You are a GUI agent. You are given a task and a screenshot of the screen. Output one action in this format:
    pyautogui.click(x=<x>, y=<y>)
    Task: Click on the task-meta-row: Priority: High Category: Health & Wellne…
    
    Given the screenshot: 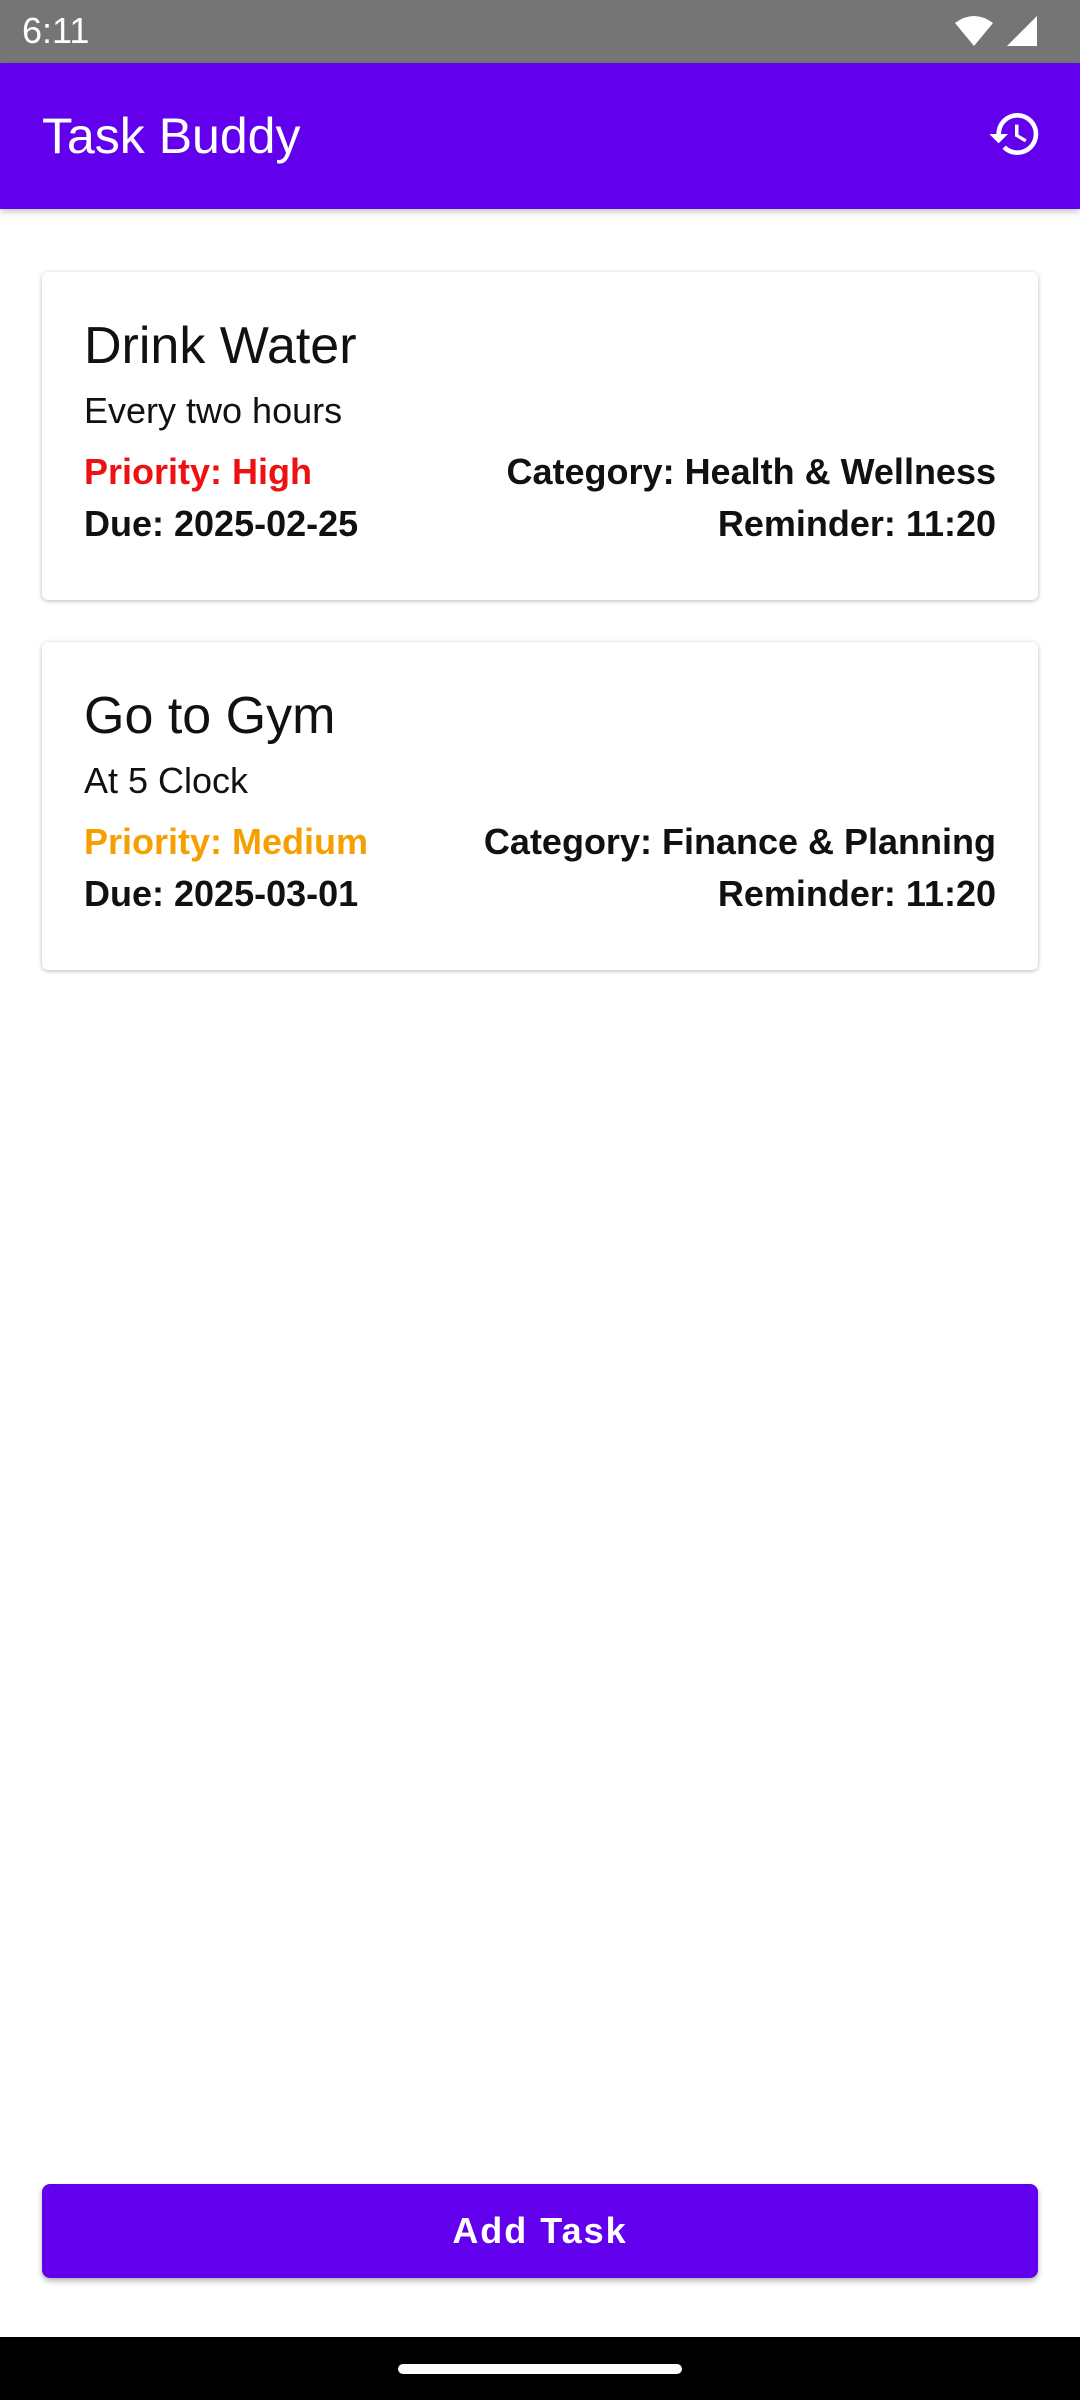 What is the action you would take?
    pyautogui.click(x=540, y=472)
    